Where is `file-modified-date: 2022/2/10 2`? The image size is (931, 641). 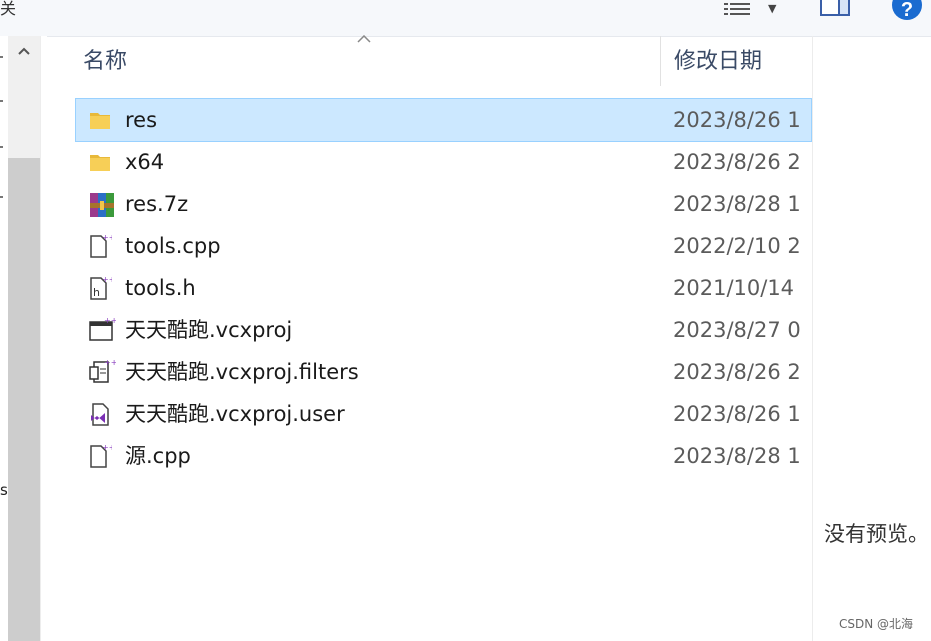
file-modified-date: 2022/2/10 2 is located at coordinates (737, 246).